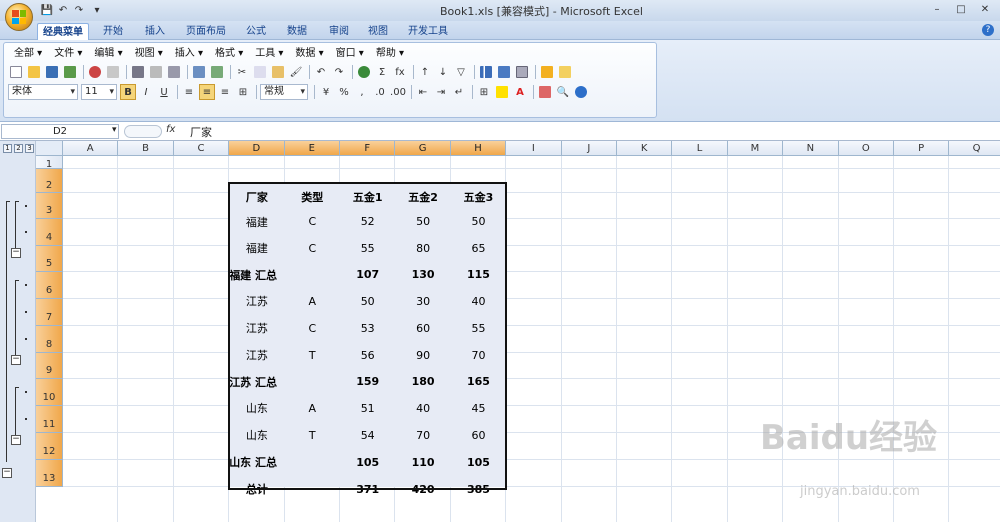  What do you see at coordinates (534, 148) in the screenshot?
I see `column-header-i: I` at bounding box center [534, 148].